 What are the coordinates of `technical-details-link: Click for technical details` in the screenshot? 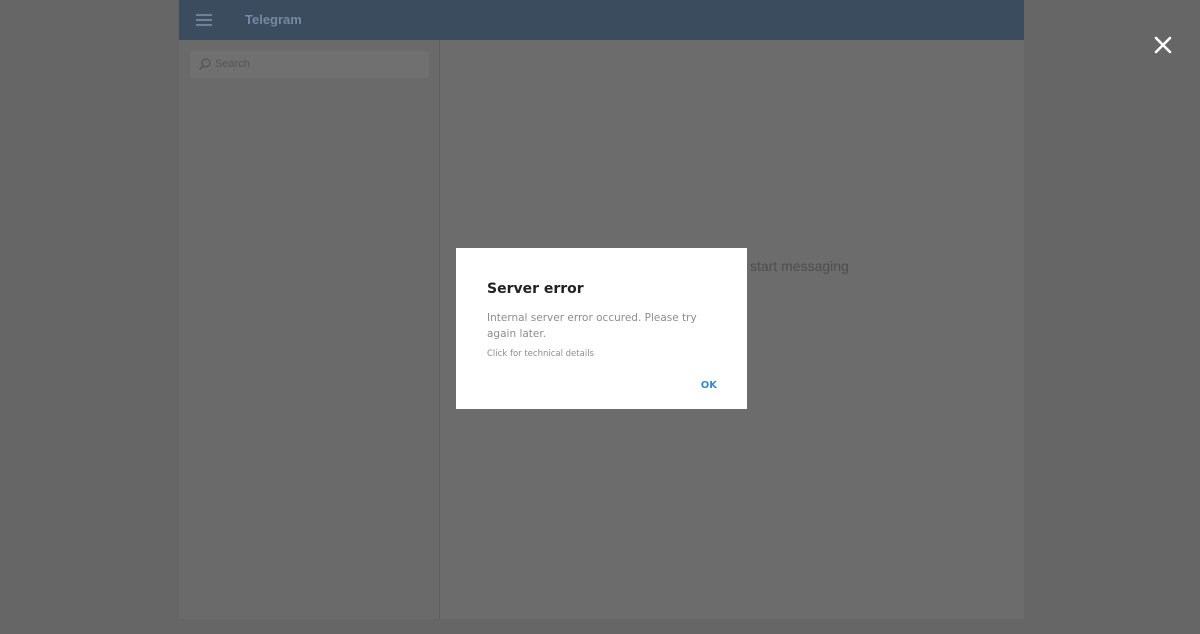 It's located at (602, 354).